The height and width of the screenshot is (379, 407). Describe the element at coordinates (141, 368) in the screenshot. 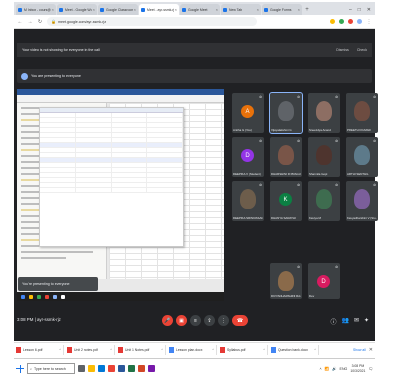

I see `powerpoint-icon` at that location.